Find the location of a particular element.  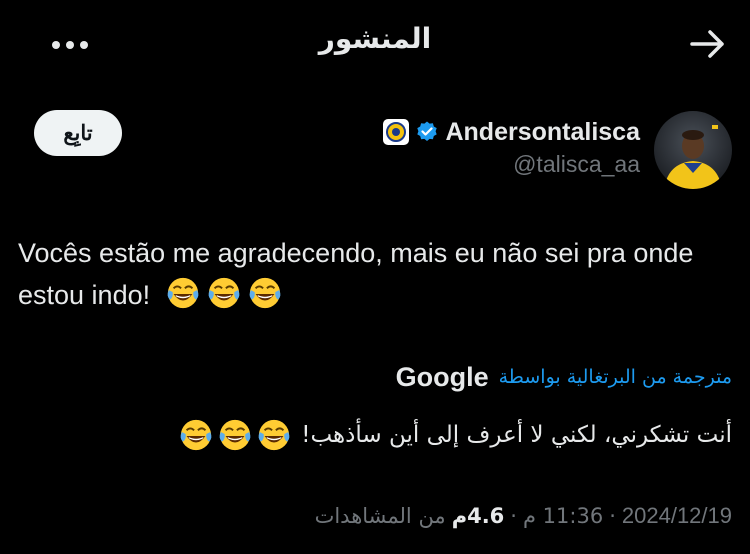

emoji-group is located at coordinates (235, 435).